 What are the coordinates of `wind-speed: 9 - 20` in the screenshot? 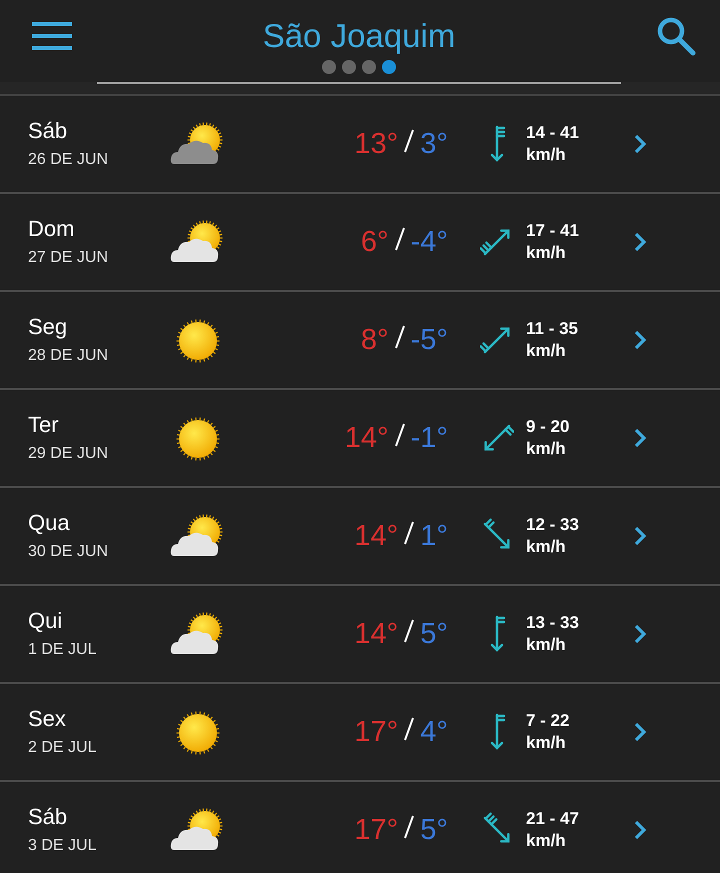 It's located at (548, 427).